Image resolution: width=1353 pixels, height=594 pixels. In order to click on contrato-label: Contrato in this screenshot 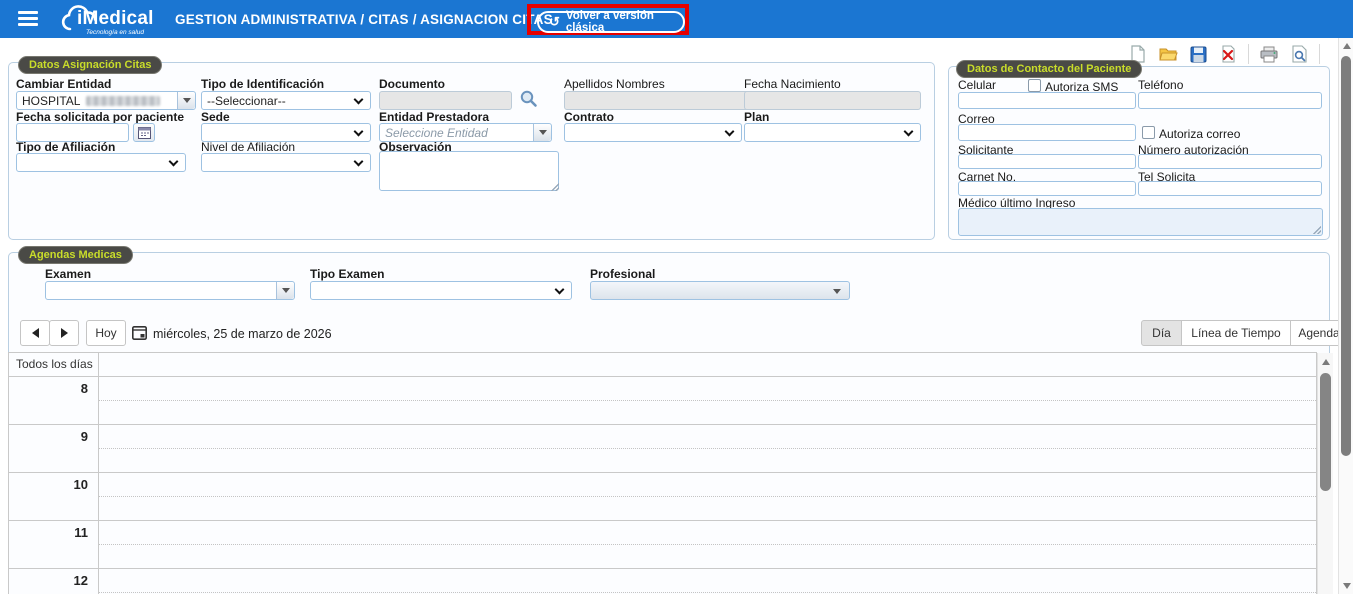, I will do `click(589, 117)`.